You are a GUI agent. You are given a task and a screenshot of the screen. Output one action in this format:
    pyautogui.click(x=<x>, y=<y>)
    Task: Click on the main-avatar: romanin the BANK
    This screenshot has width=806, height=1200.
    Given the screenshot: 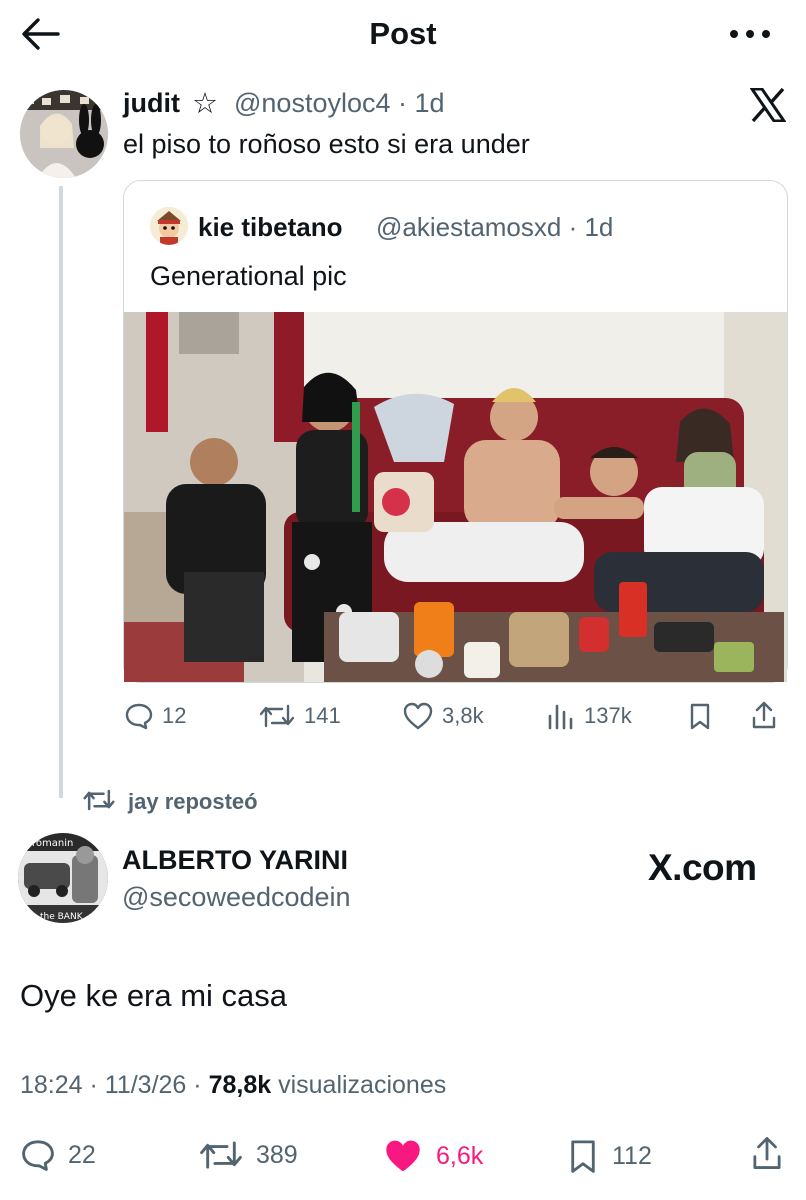 What is the action you would take?
    pyautogui.click(x=63, y=878)
    